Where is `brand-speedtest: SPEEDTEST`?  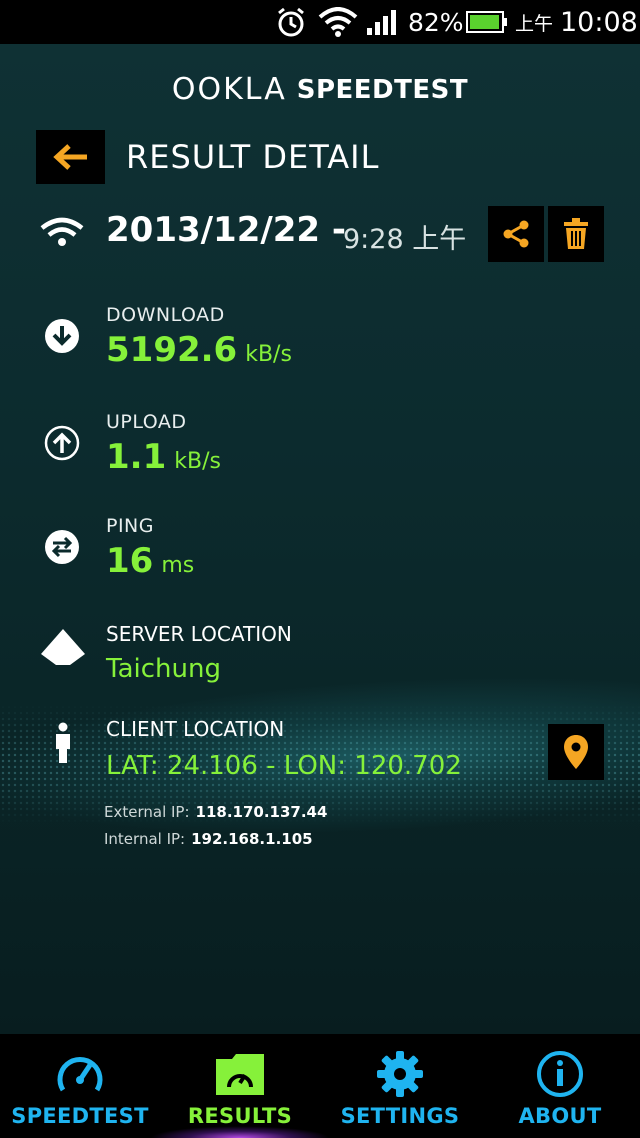
brand-speedtest: SPEEDTEST is located at coordinates (382, 89).